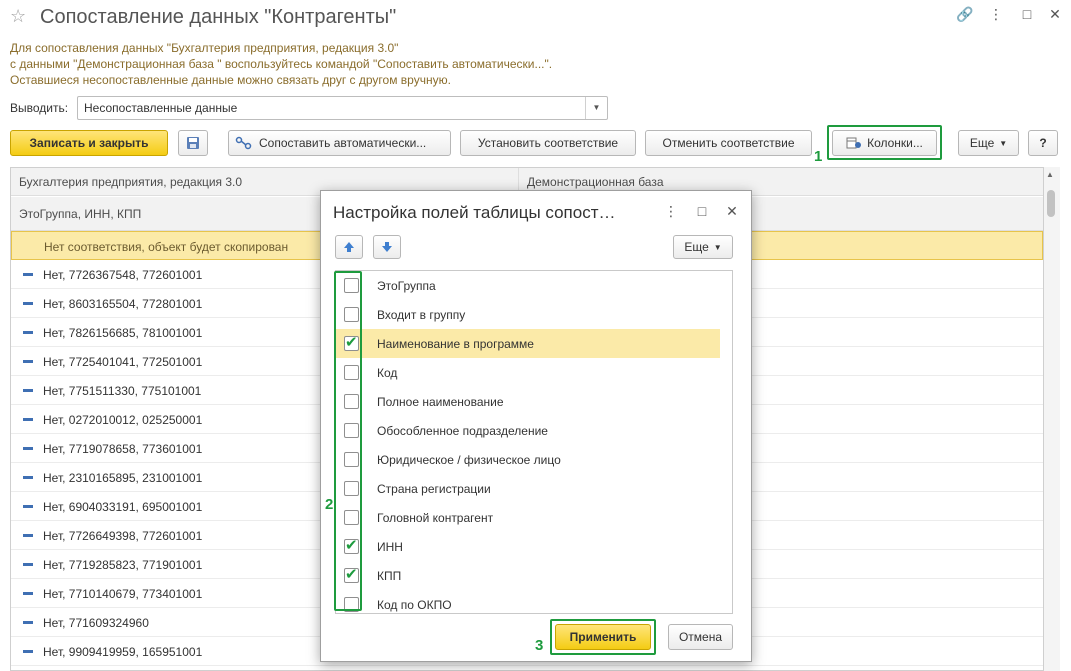  Describe the element at coordinates (528, 546) in the screenshot. I see `field-list-item: ✔ ИНН` at that location.